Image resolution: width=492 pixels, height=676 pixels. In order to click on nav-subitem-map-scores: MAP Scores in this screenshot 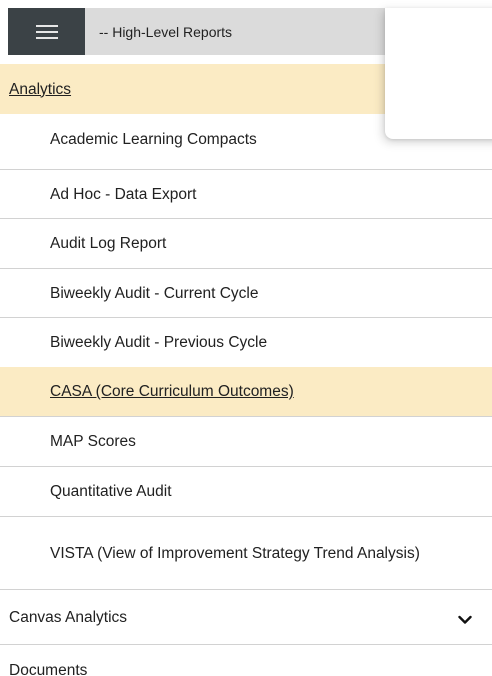, I will do `click(246, 441)`.